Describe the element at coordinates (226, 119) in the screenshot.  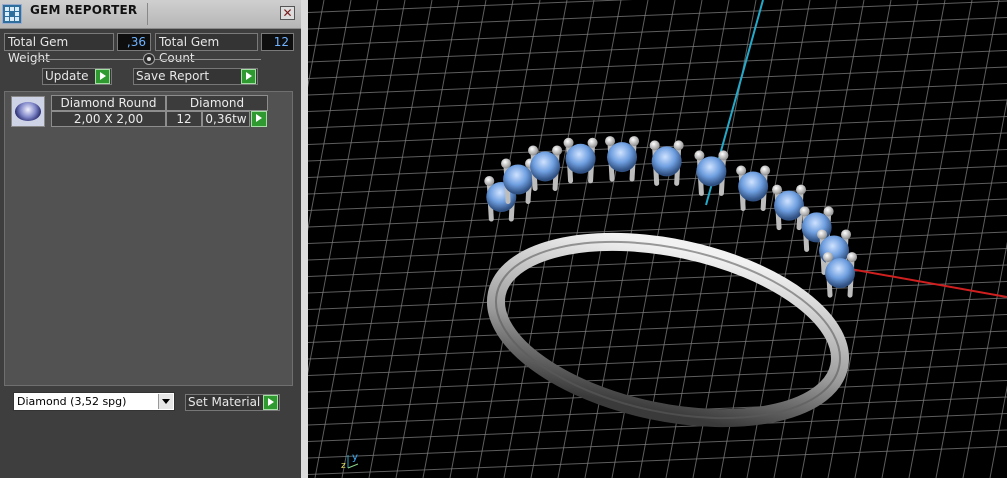
I see `gem-weight-cell: 0,36tw` at that location.